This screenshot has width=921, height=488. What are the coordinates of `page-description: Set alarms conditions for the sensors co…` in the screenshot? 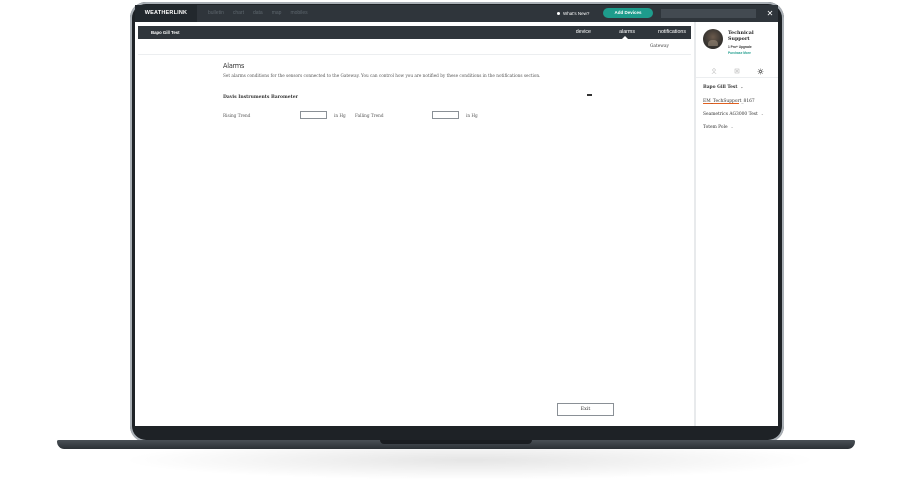 It's located at (382, 75).